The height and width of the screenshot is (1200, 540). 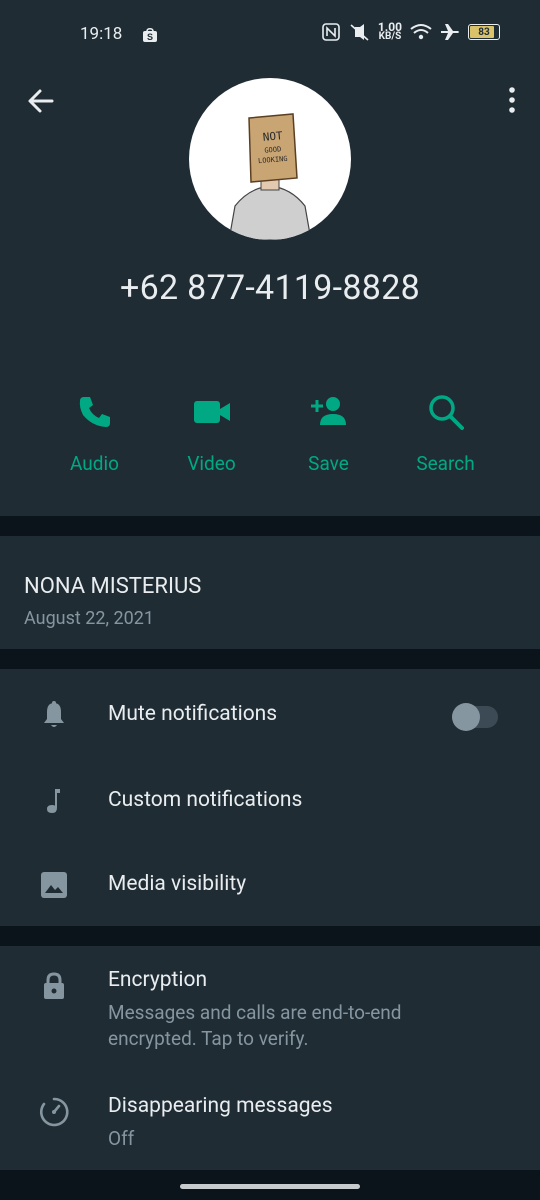 I want to click on video-icon, so click(x=211, y=412).